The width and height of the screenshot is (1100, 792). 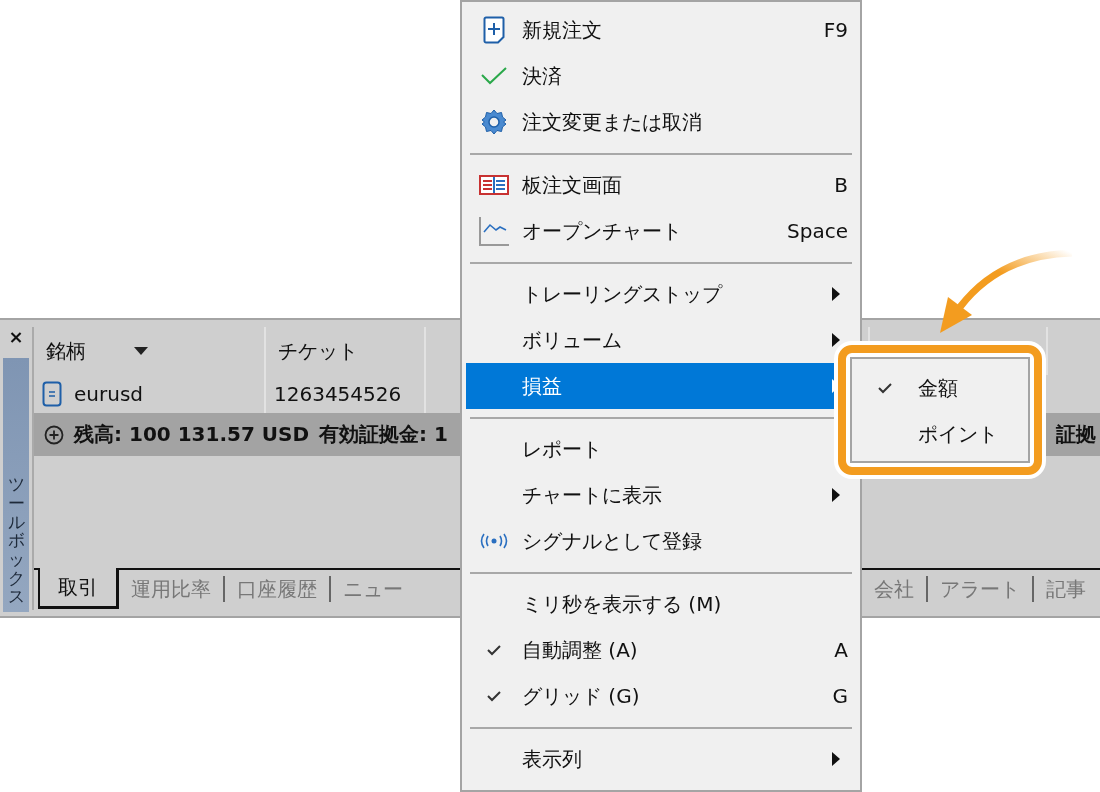 I want to click on menu-item: 決済, so click(x=661, y=76).